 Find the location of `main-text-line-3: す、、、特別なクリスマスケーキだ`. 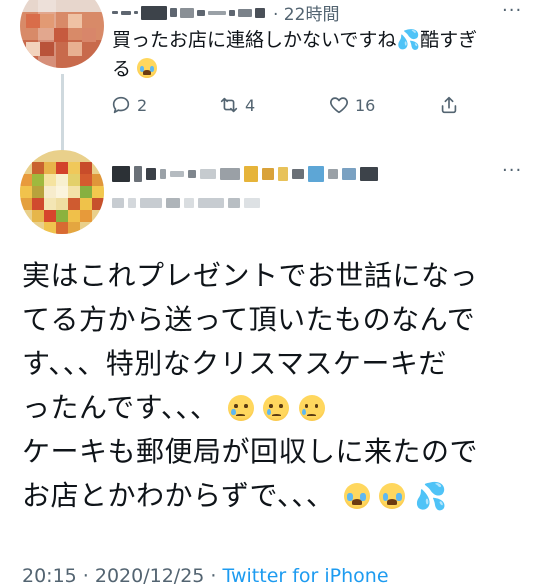

main-text-line-3: す、、、特別なクリスマスケーキだ is located at coordinates (234, 363).